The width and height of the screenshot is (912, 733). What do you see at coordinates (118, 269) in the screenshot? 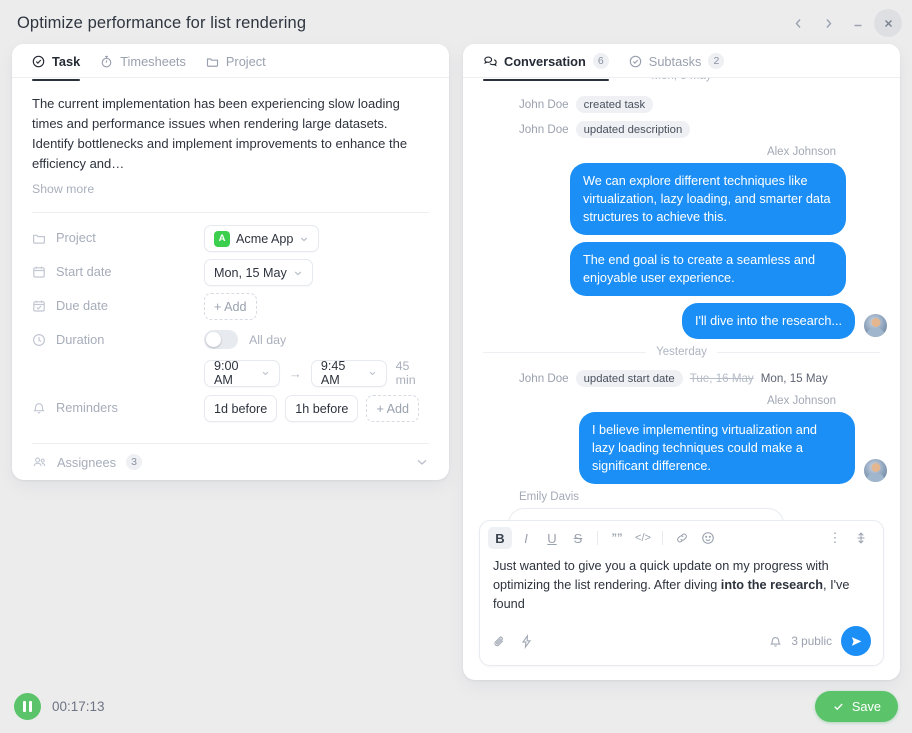
I see `field-start-date-label-group: Start date` at bounding box center [118, 269].